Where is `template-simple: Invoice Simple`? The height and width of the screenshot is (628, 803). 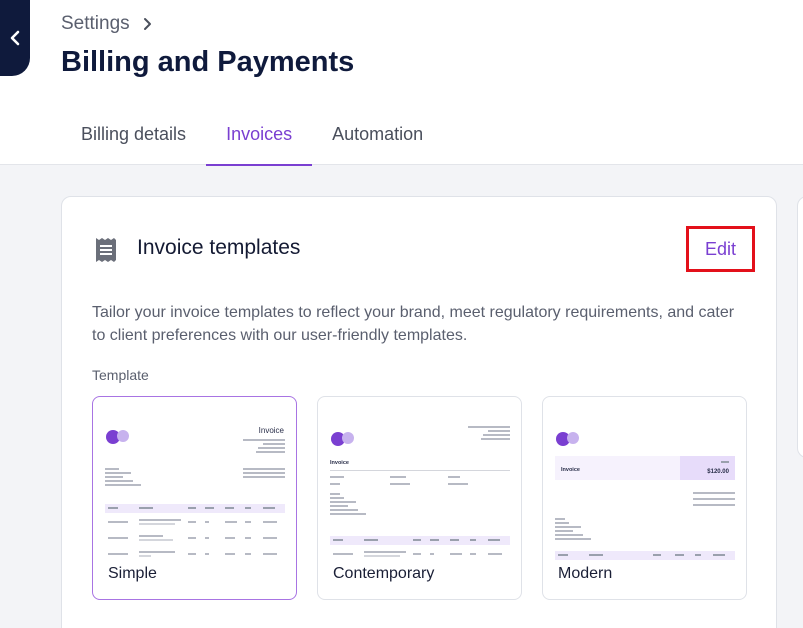
template-simple: Invoice Simple is located at coordinates (194, 498).